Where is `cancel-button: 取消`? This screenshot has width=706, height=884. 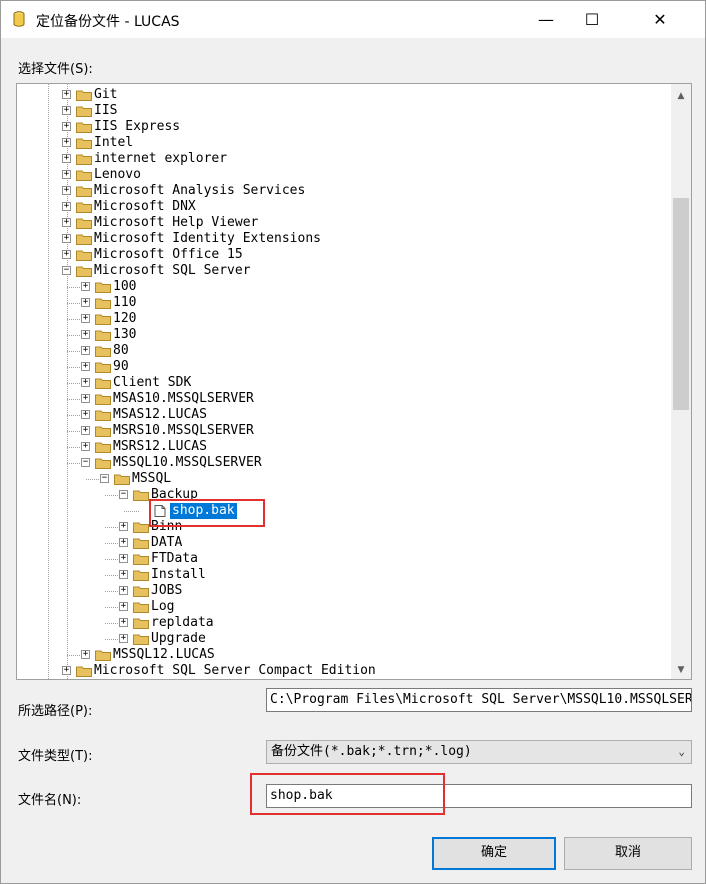
cancel-button: 取消 is located at coordinates (628, 853).